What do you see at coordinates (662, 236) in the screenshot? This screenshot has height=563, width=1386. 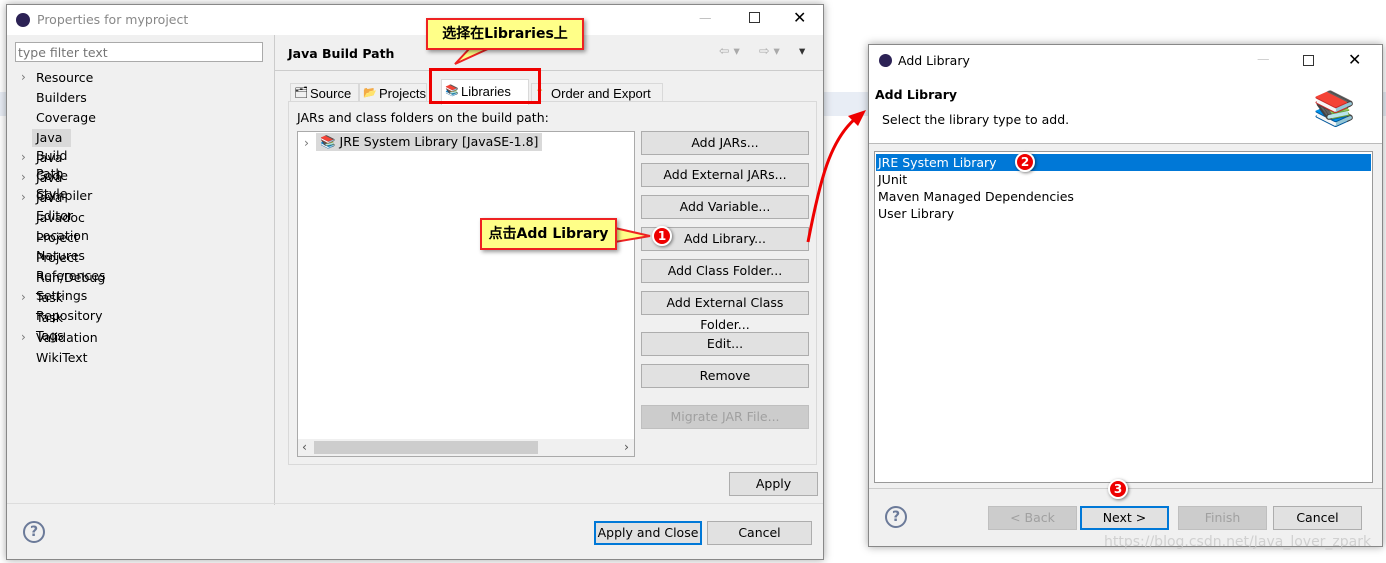 I see `step-badge-1: 1` at bounding box center [662, 236].